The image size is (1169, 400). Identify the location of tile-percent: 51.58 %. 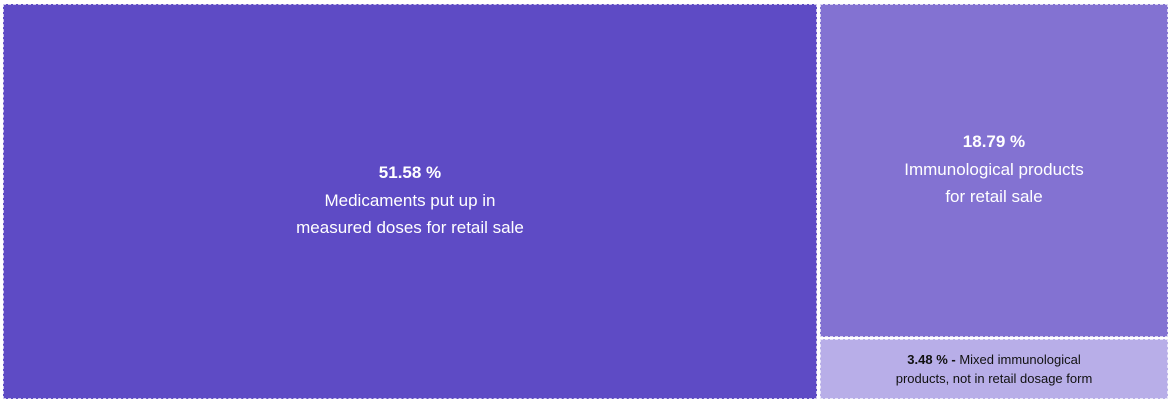
(410, 172).